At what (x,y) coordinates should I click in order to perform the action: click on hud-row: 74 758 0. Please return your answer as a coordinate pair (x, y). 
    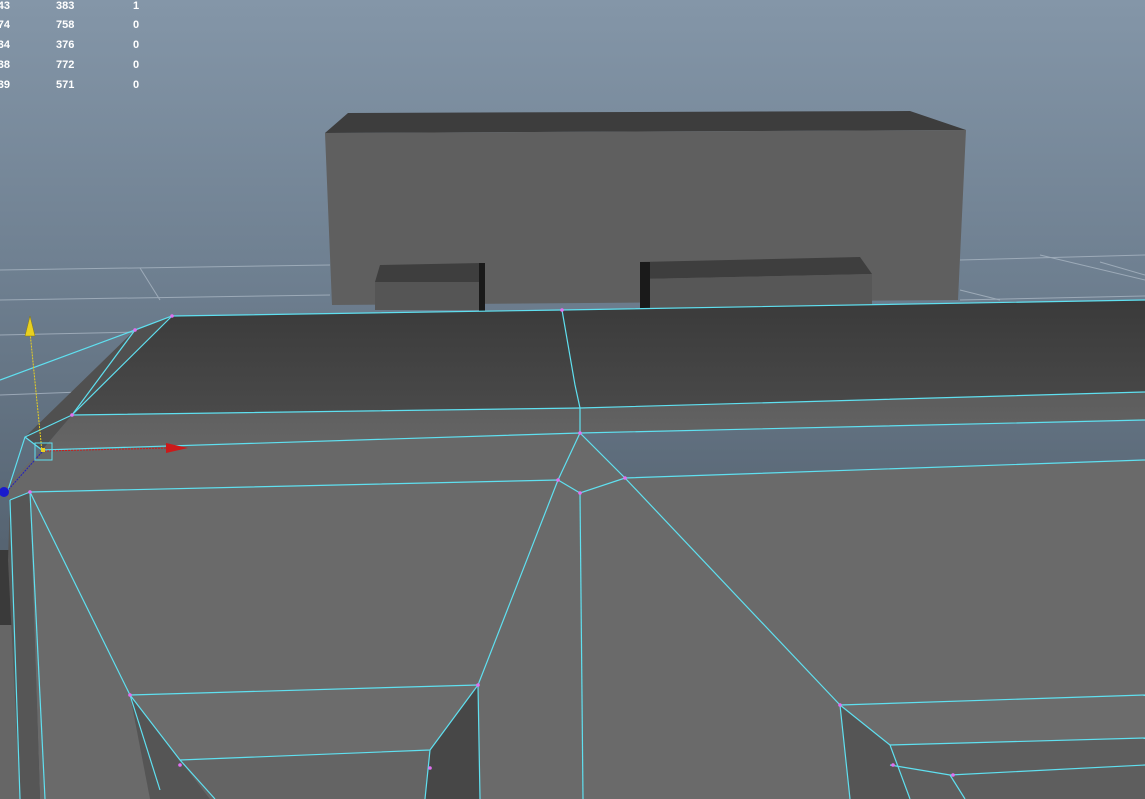
    Looking at the image, I should click on (80, 29).